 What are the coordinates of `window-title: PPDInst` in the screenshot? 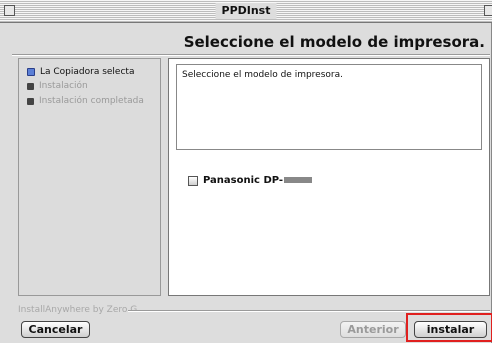 It's located at (246, 11).